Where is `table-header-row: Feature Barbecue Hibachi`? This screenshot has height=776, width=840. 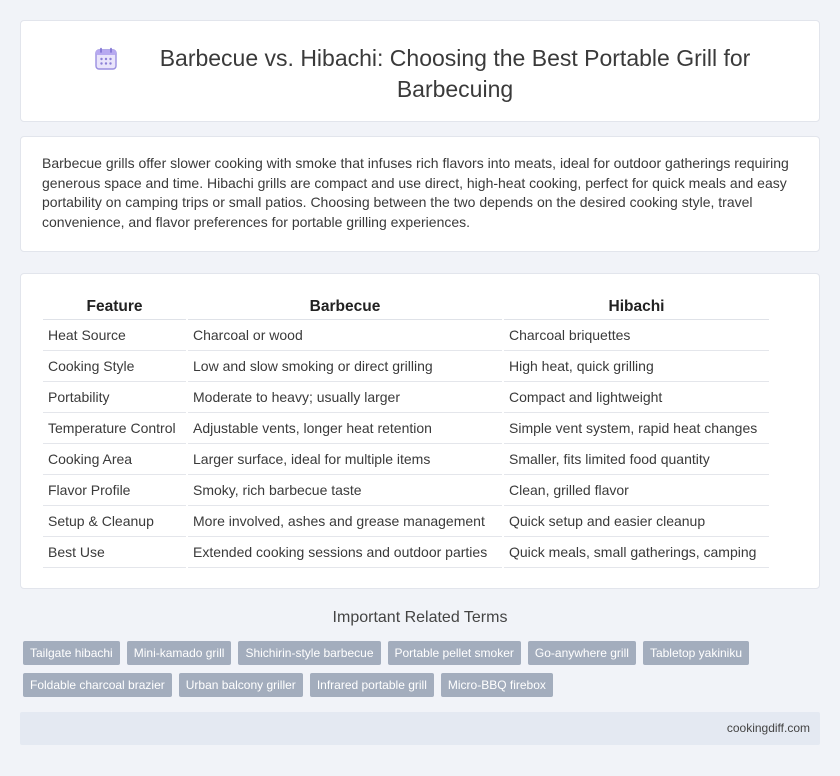
table-header-row: Feature Barbecue Hibachi is located at coordinates (406, 308).